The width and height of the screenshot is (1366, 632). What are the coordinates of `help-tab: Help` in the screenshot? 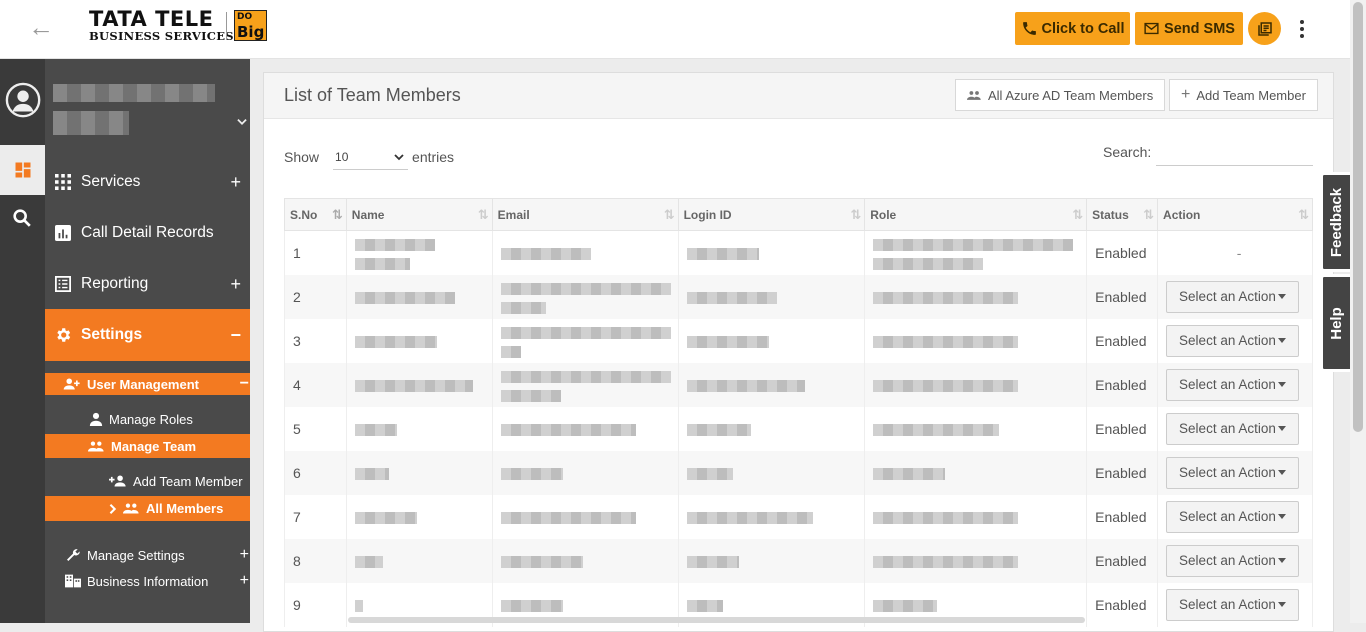 It's located at (1335, 323).